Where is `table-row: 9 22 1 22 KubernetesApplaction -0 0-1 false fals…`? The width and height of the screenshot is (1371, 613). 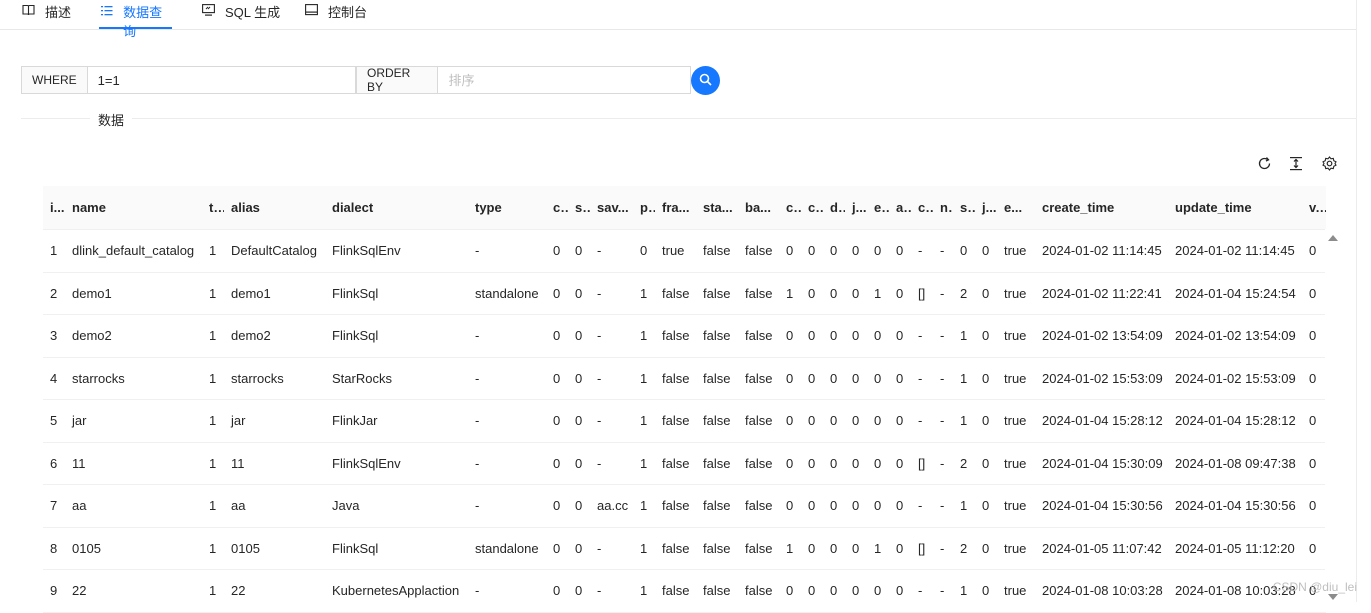
table-row: 9 22 1 22 KubernetesApplaction -0 0-1 false fals… is located at coordinates (684, 591).